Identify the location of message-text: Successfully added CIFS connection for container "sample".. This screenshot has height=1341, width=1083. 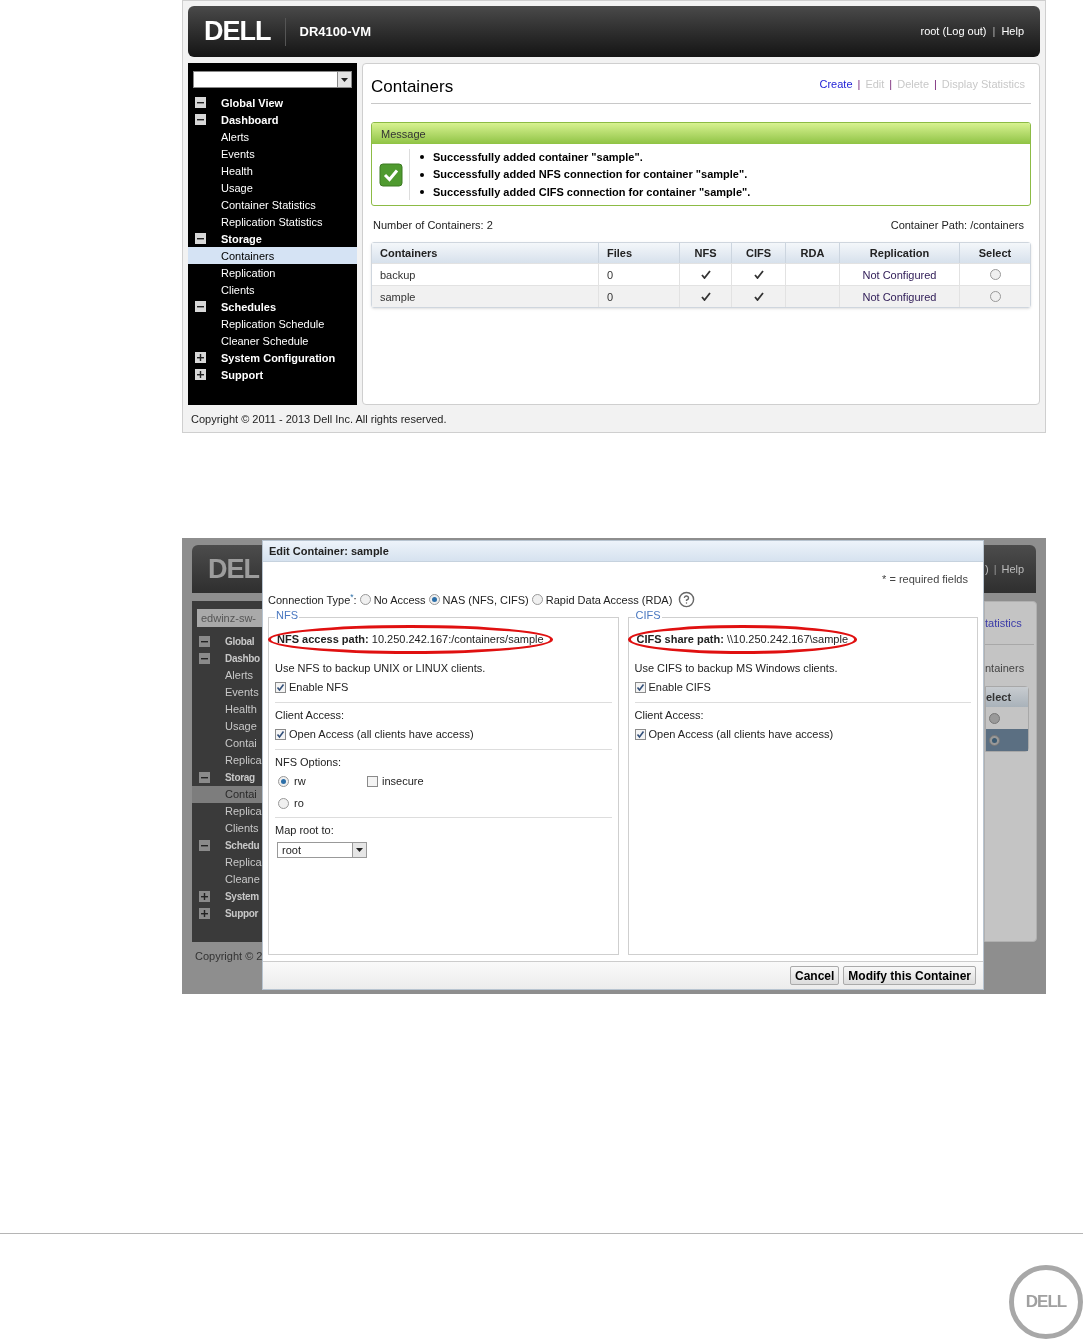
(592, 192).